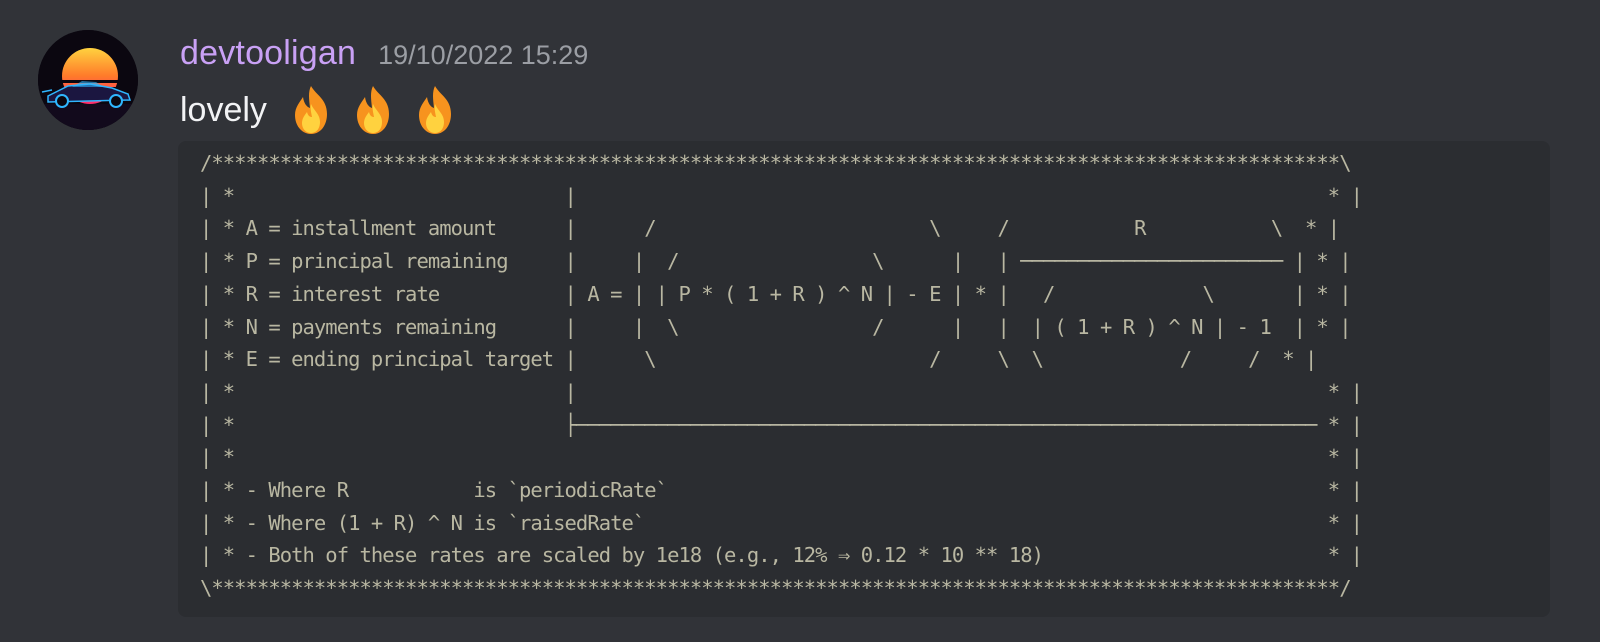 This screenshot has width=1600, height=642. I want to click on message-header: devtooligan 19/10/2022 15:29, so click(384, 56).